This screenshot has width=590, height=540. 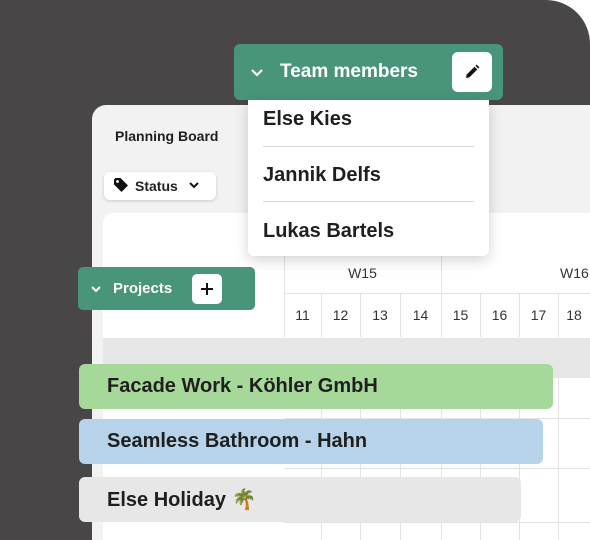 What do you see at coordinates (242, 386) in the screenshot?
I see `project-bar-label: Facade Work - Köhler GmbH` at bounding box center [242, 386].